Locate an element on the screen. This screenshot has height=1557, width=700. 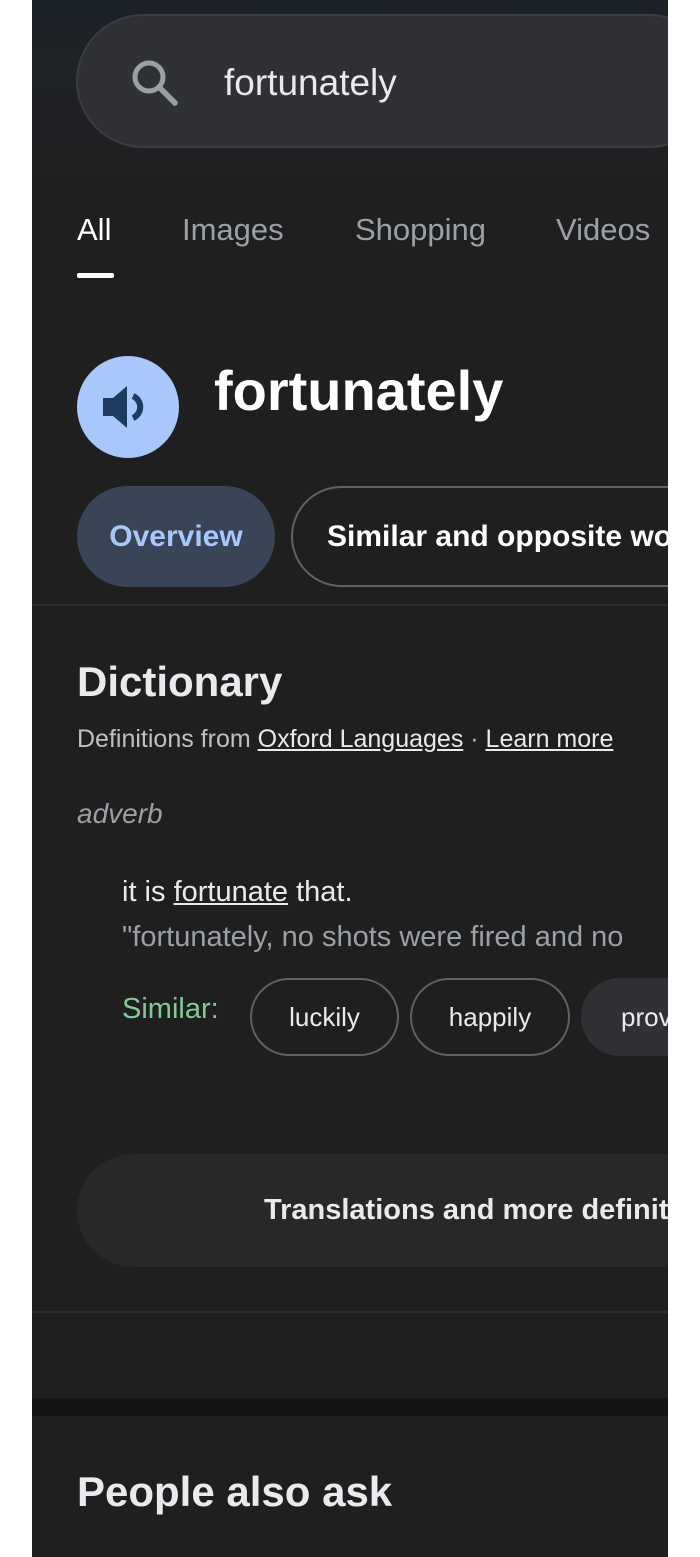
tab-images: Images is located at coordinates (233, 230).